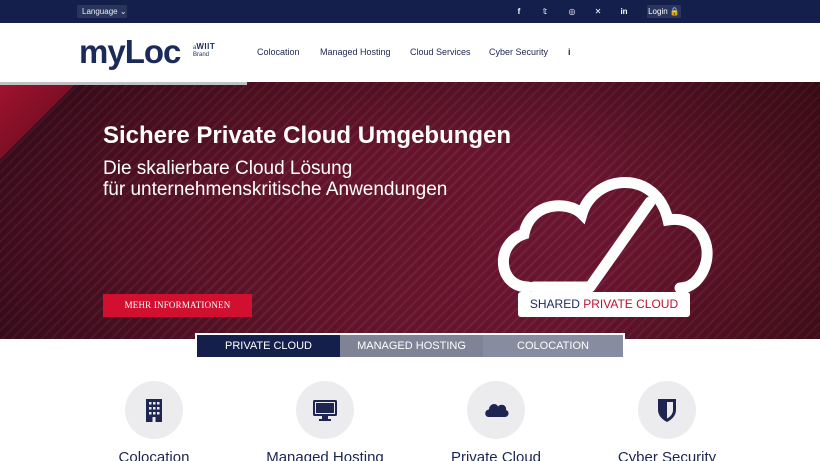 This screenshot has width=820, height=461. What do you see at coordinates (545, 11) in the screenshot?
I see `twitter-icon: 𝕥` at bounding box center [545, 11].